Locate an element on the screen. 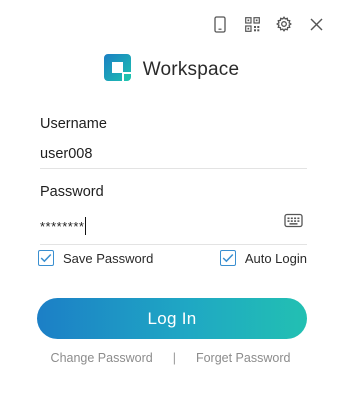 Image resolution: width=341 pixels, height=406 pixels. password-label: Password is located at coordinates (72, 192).